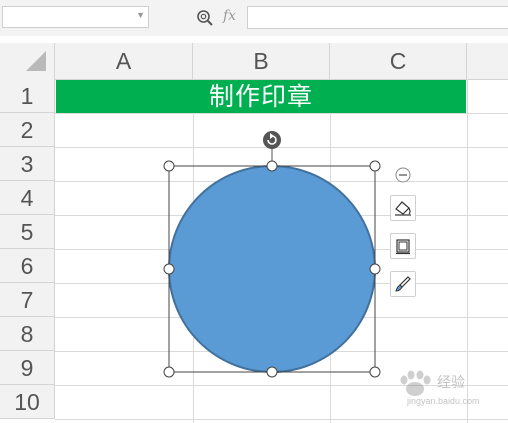 Image resolution: width=508 pixels, height=423 pixels. I want to click on shape-style-button, so click(403, 208).